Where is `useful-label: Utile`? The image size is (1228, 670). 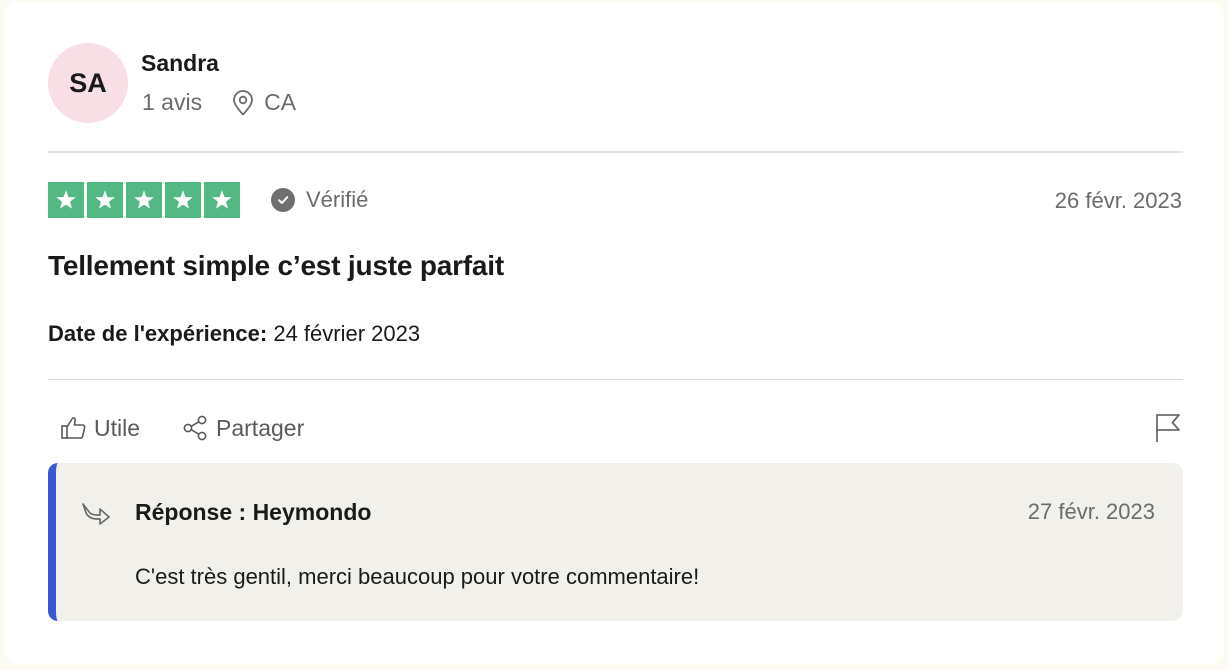
useful-label: Utile is located at coordinates (117, 427).